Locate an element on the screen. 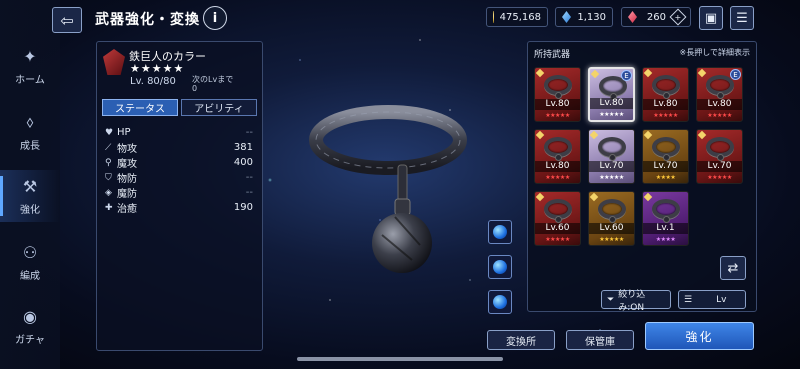  inventory-title: 所持武器 is located at coordinates (552, 55).